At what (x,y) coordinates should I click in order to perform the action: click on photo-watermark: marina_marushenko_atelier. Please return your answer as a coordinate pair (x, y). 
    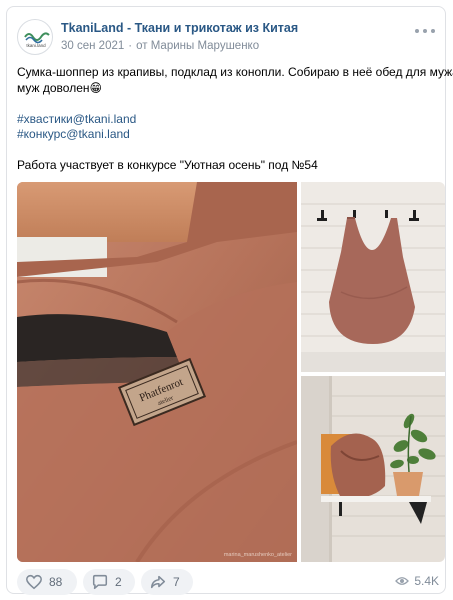
    Looking at the image, I should click on (258, 555).